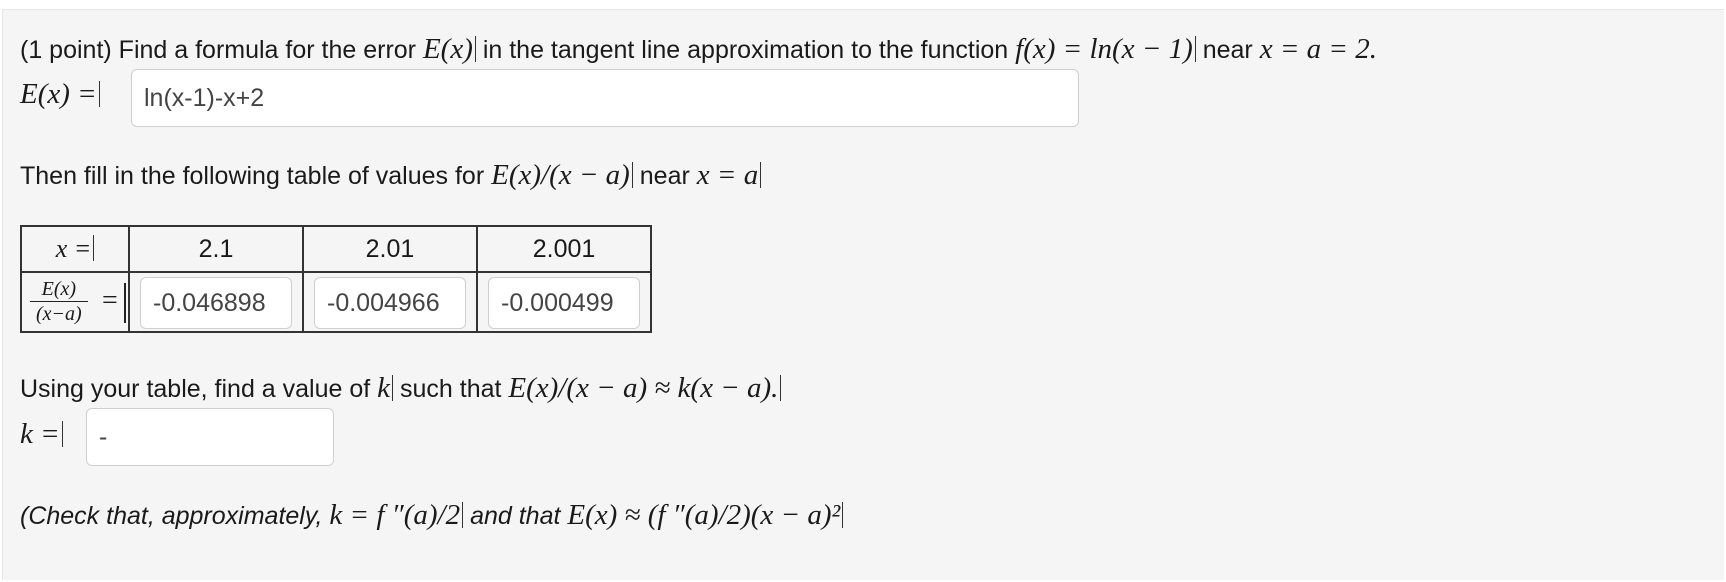  I want to click on k-label: k =, so click(41, 434).